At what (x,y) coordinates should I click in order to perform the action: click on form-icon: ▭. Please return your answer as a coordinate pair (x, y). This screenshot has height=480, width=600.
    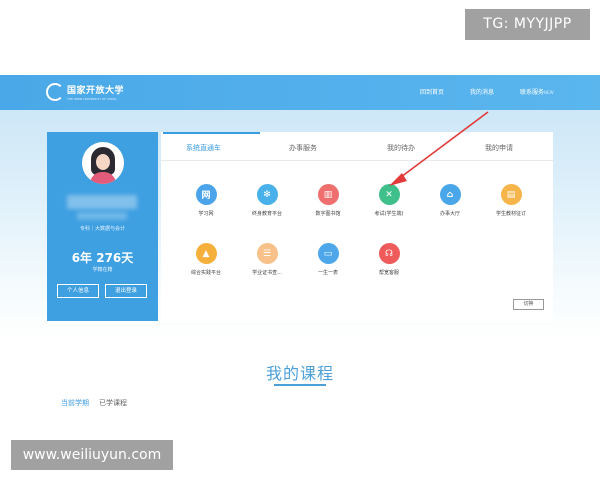
    Looking at the image, I should click on (328, 253).